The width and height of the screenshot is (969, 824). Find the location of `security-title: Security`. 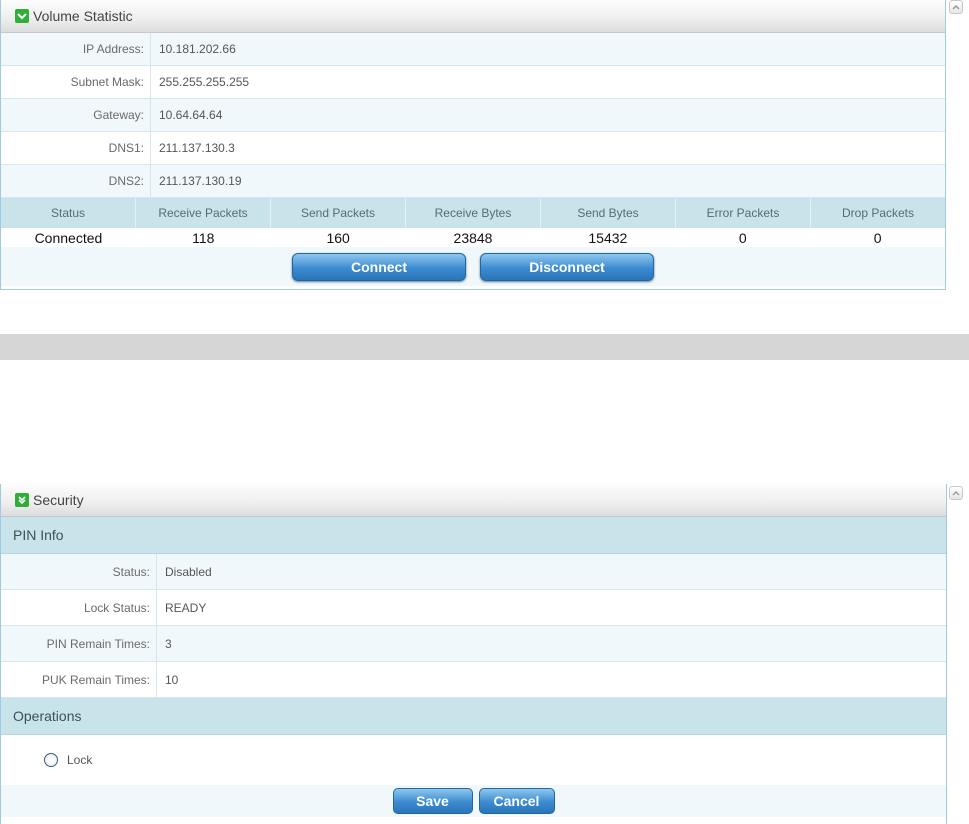

security-title: Security is located at coordinates (58, 500).